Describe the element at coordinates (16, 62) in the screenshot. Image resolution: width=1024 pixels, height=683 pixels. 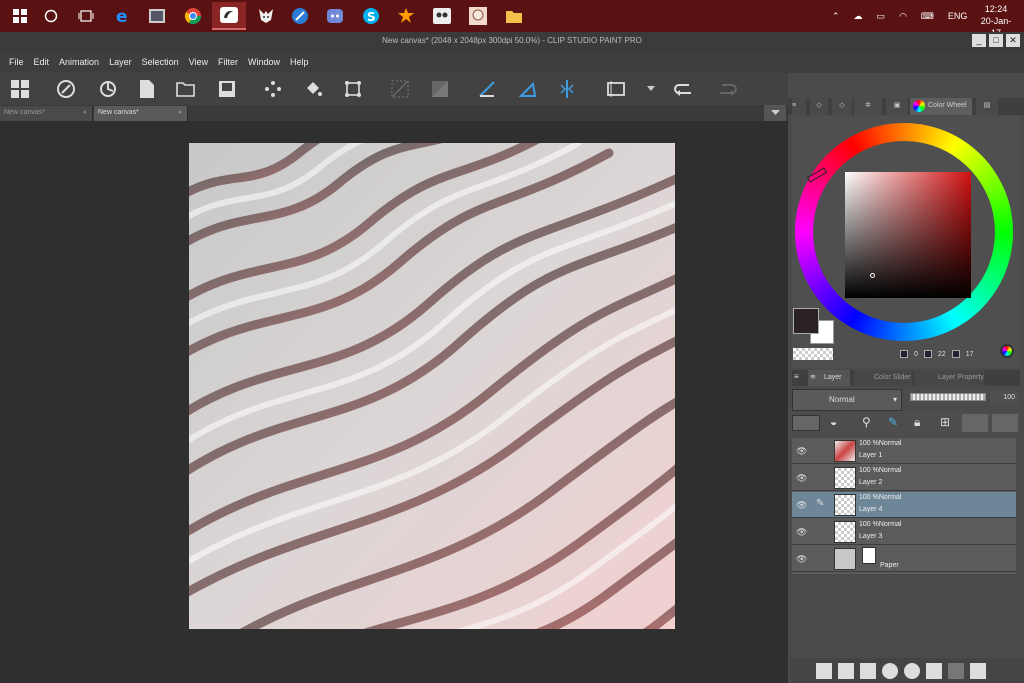
I see `menu-file: File` at that location.